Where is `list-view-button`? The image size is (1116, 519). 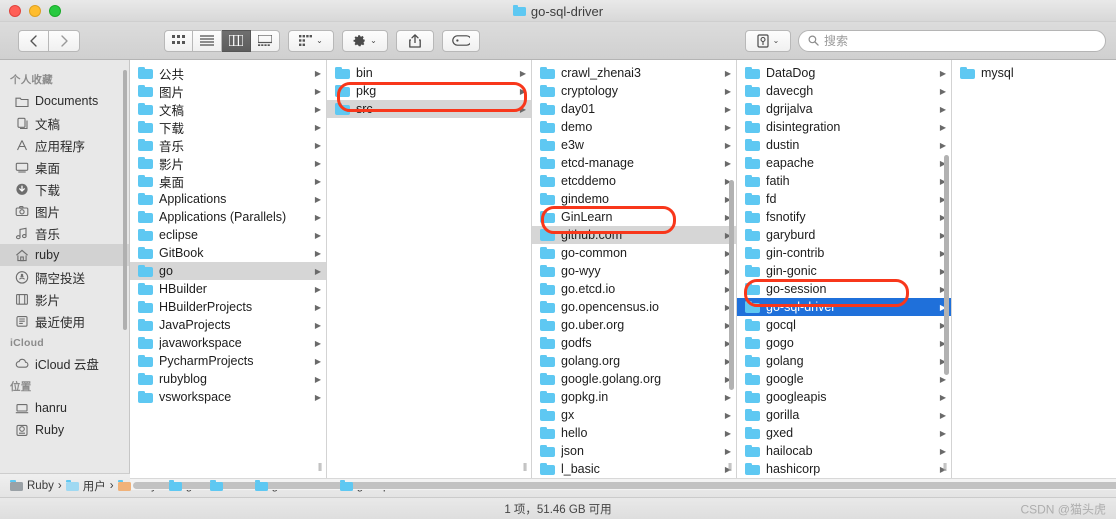 list-view-button is located at coordinates (207, 40).